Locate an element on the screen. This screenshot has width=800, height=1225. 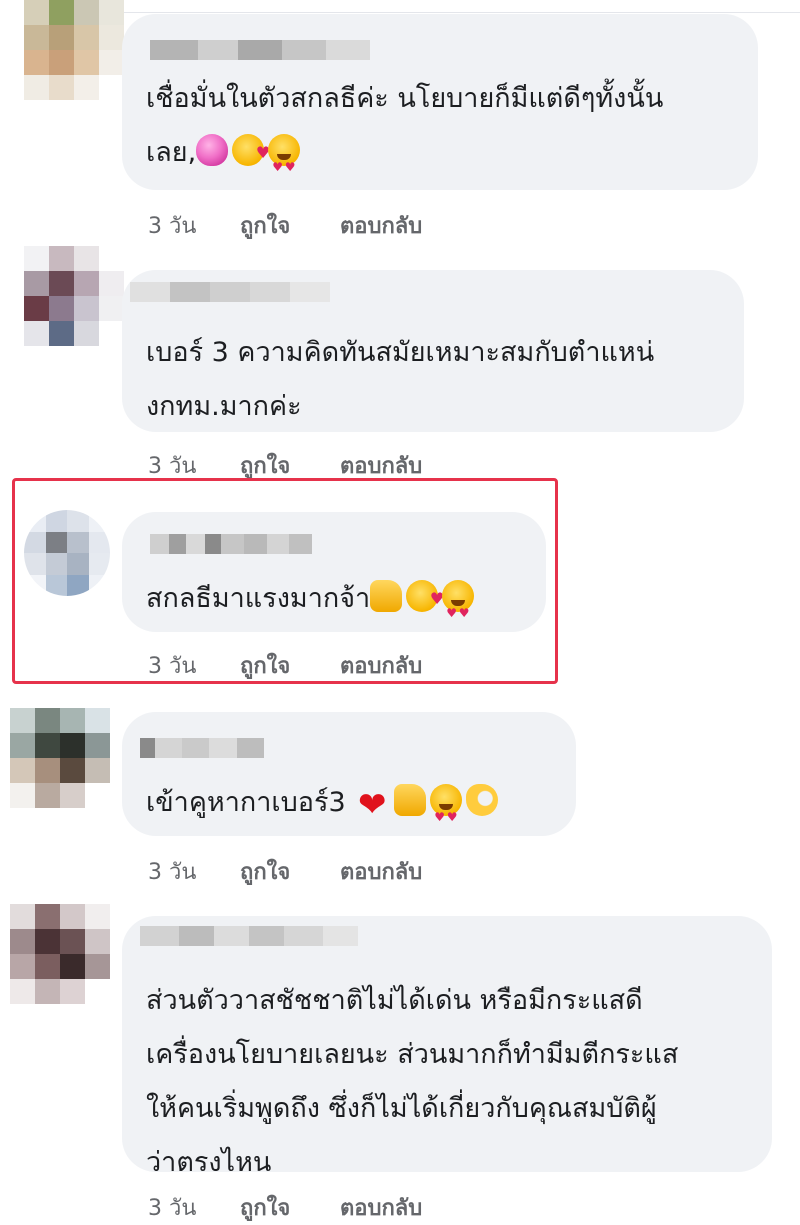
comment-text: เข้าคูหากาเบอร์3 ❤ is located at coordinates (324, 810).